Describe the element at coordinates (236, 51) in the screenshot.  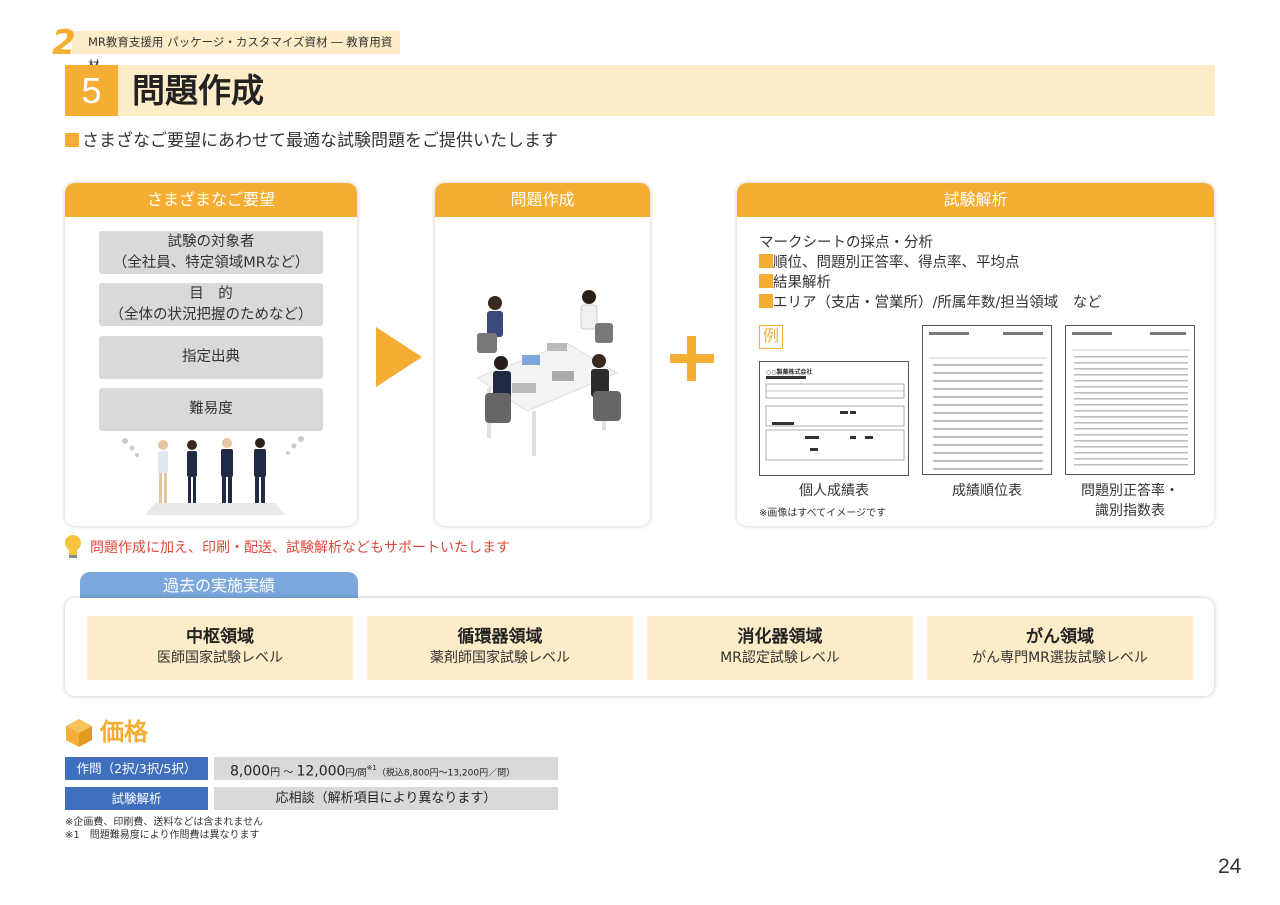
I see `chapter-label: MR教育支援用 パッケージ・カスタマイズ資材 ― 教育用資材` at that location.